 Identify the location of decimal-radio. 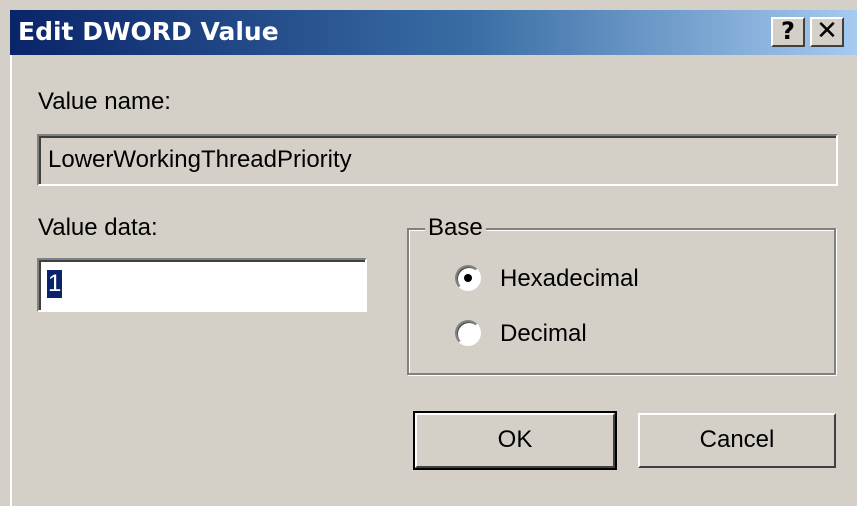
(468, 333).